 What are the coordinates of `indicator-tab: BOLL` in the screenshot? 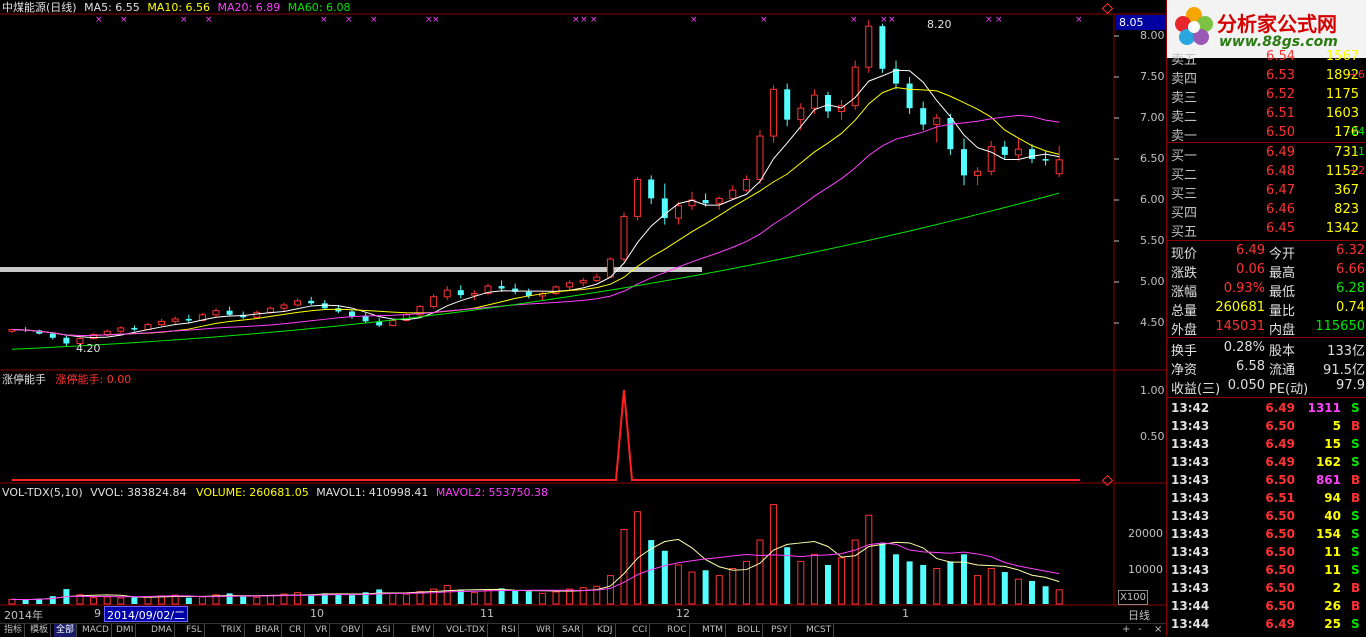 It's located at (749, 630).